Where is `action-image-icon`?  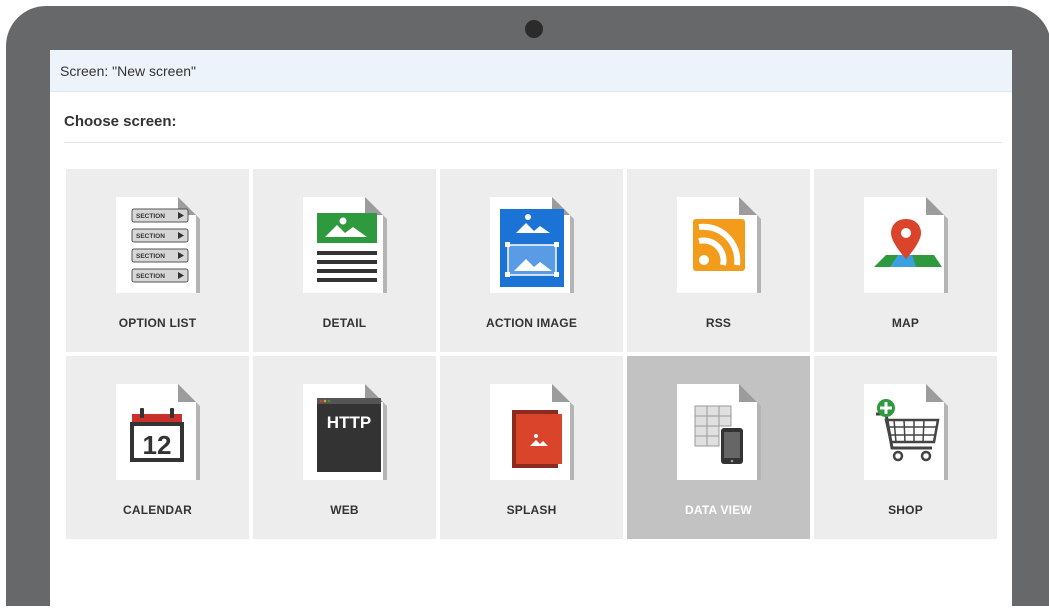
action-image-icon is located at coordinates (531, 245).